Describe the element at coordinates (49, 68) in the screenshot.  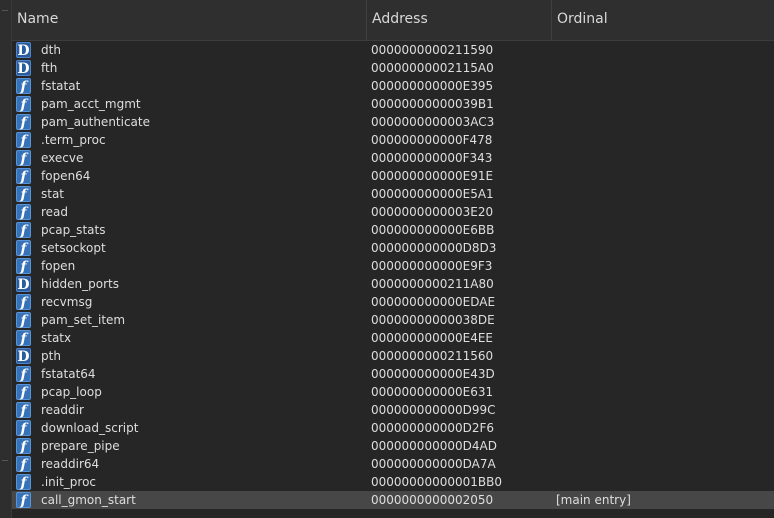
I see `row-name: fth` at that location.